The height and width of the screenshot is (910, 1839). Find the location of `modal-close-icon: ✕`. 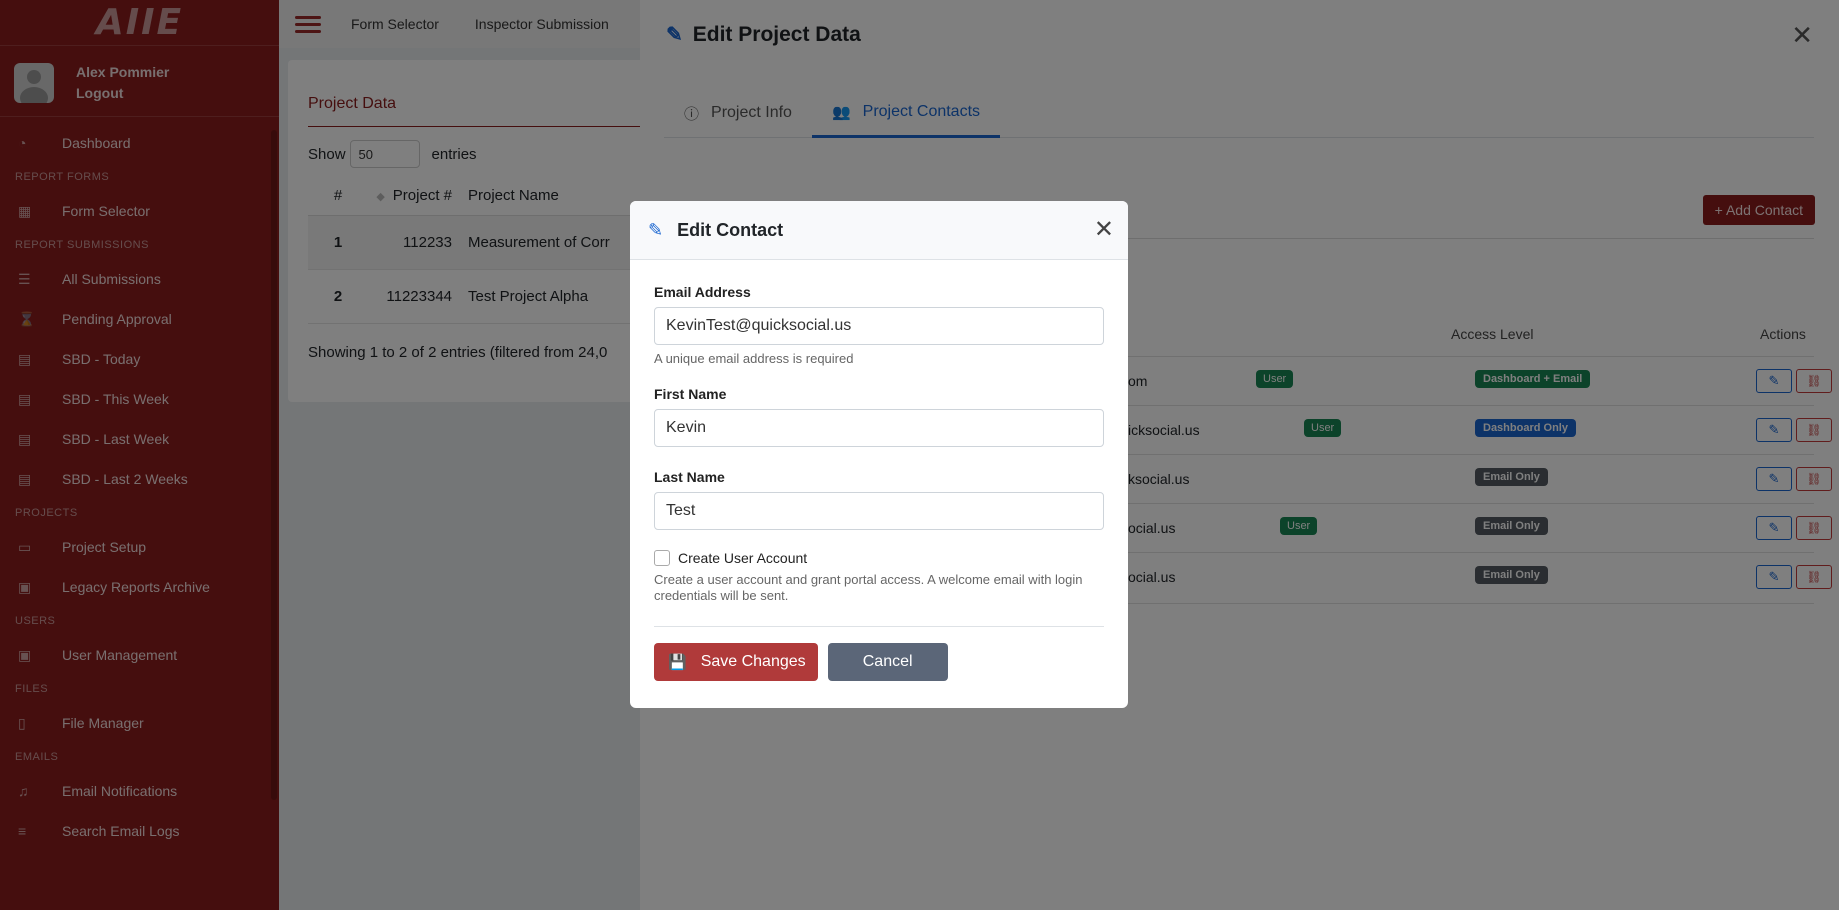

modal-close-icon: ✕ is located at coordinates (1104, 229).